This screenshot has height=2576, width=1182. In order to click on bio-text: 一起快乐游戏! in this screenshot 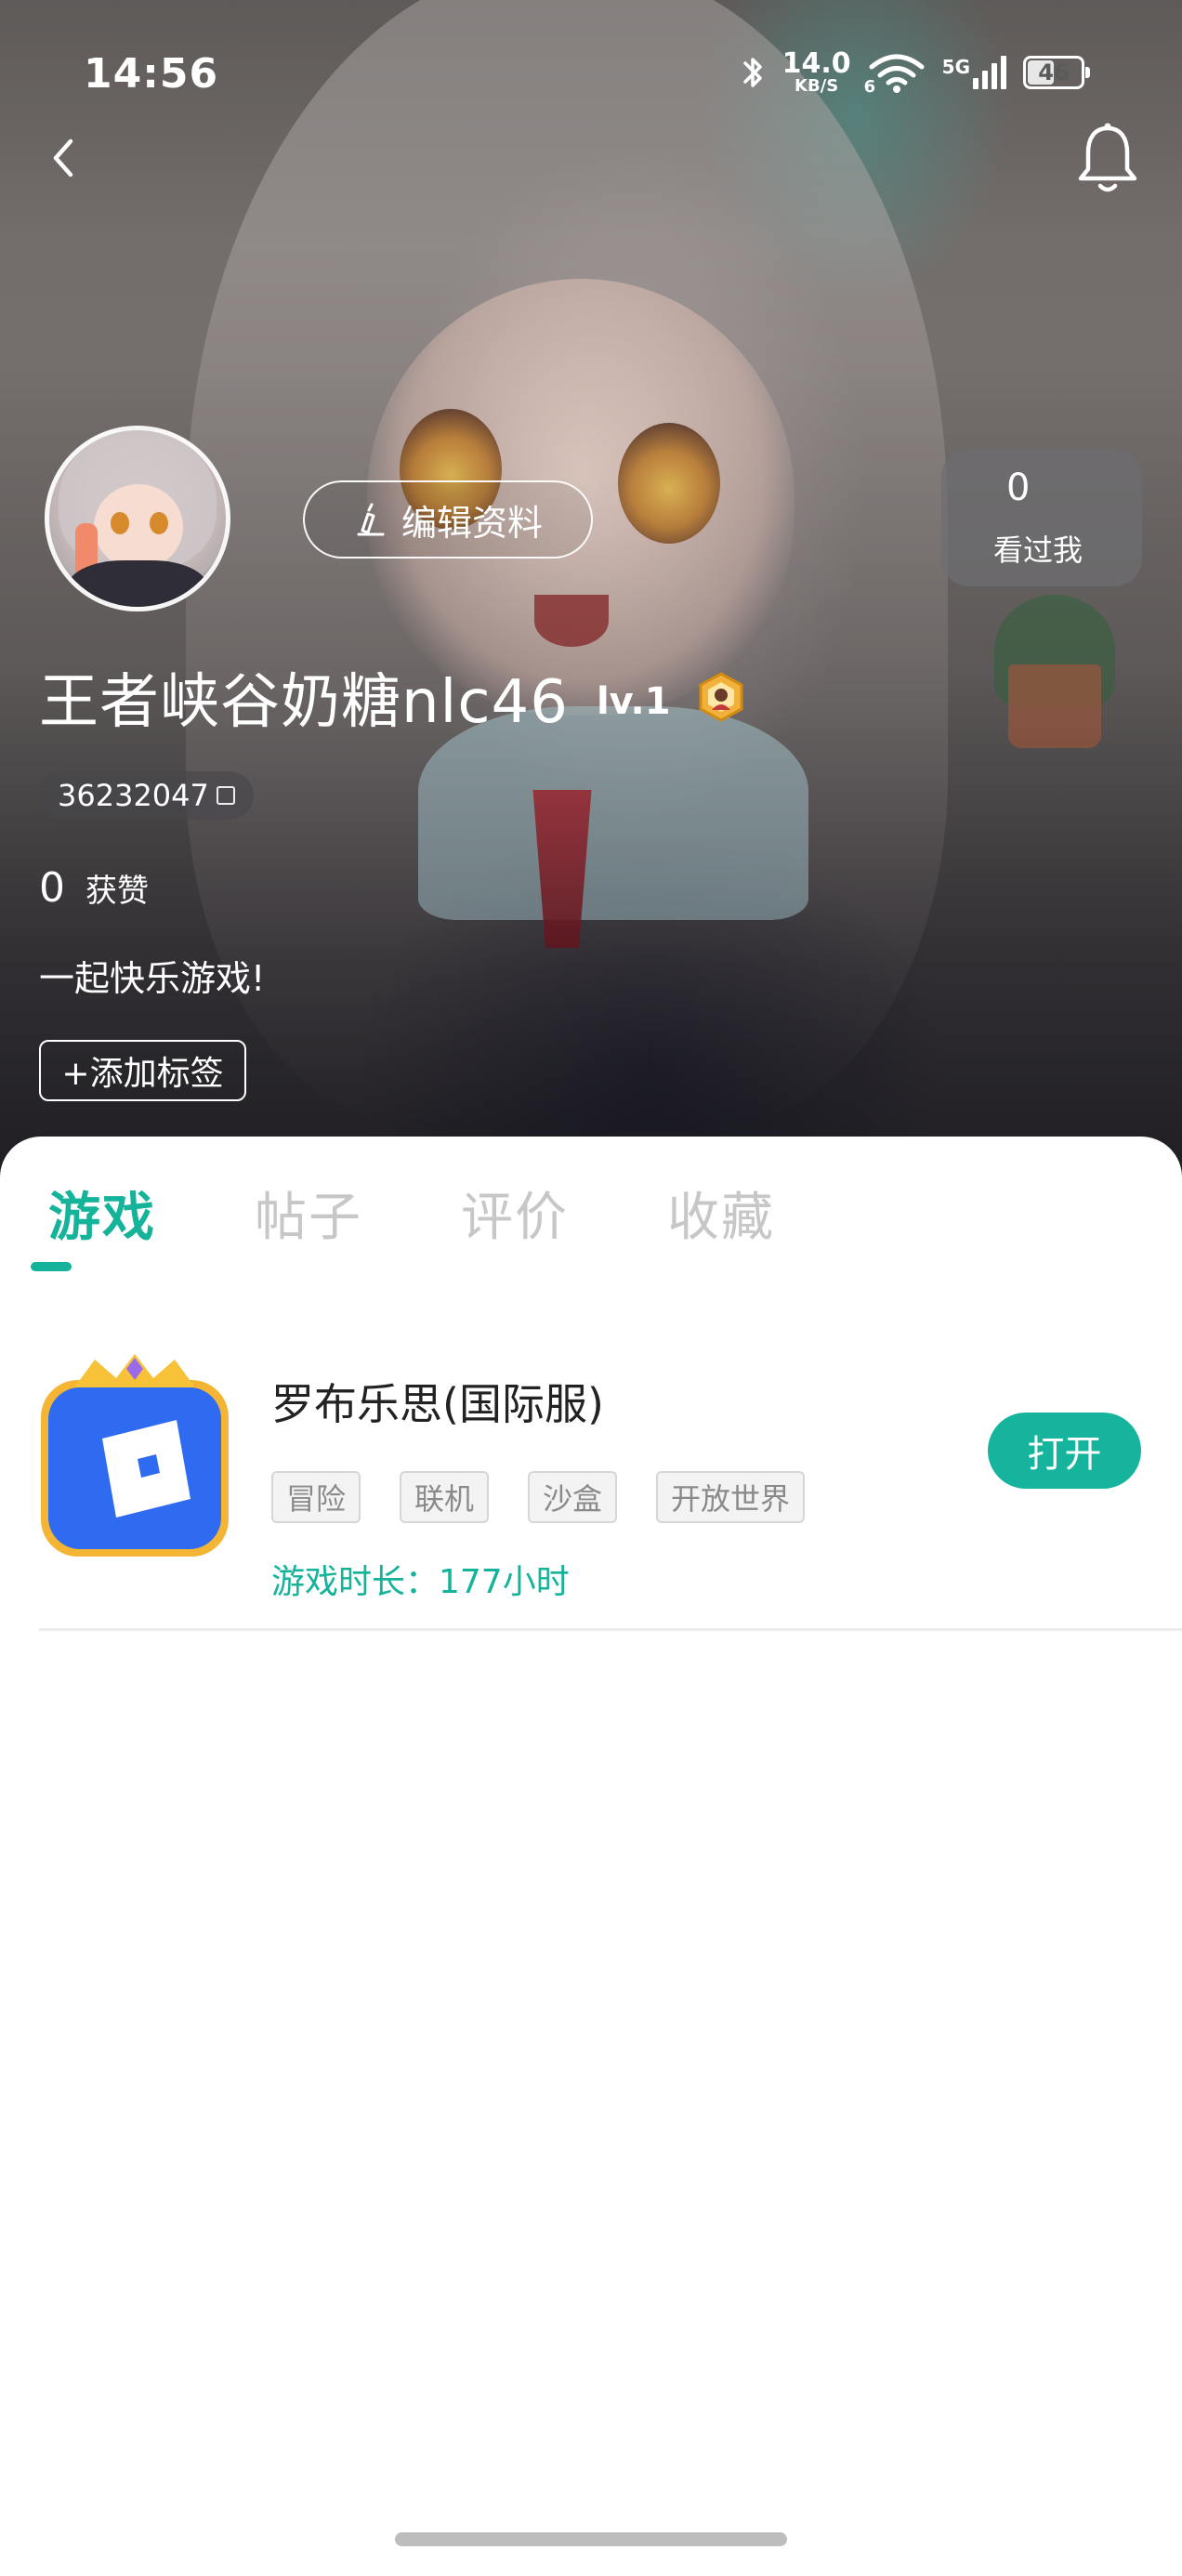, I will do `click(152, 978)`.